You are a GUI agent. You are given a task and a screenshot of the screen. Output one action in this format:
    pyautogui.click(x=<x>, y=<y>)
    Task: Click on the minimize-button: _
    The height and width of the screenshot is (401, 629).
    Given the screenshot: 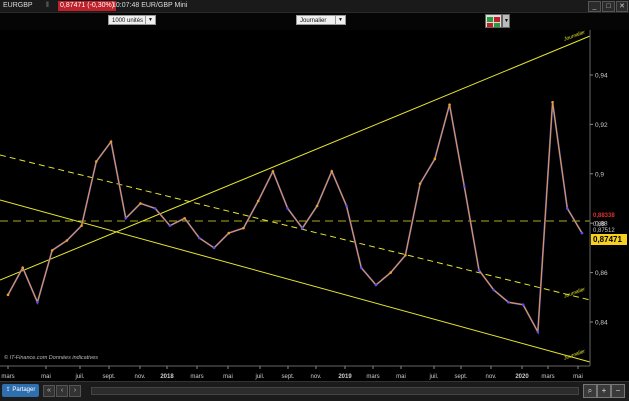 What is the action you would take?
    pyautogui.click(x=594, y=6)
    